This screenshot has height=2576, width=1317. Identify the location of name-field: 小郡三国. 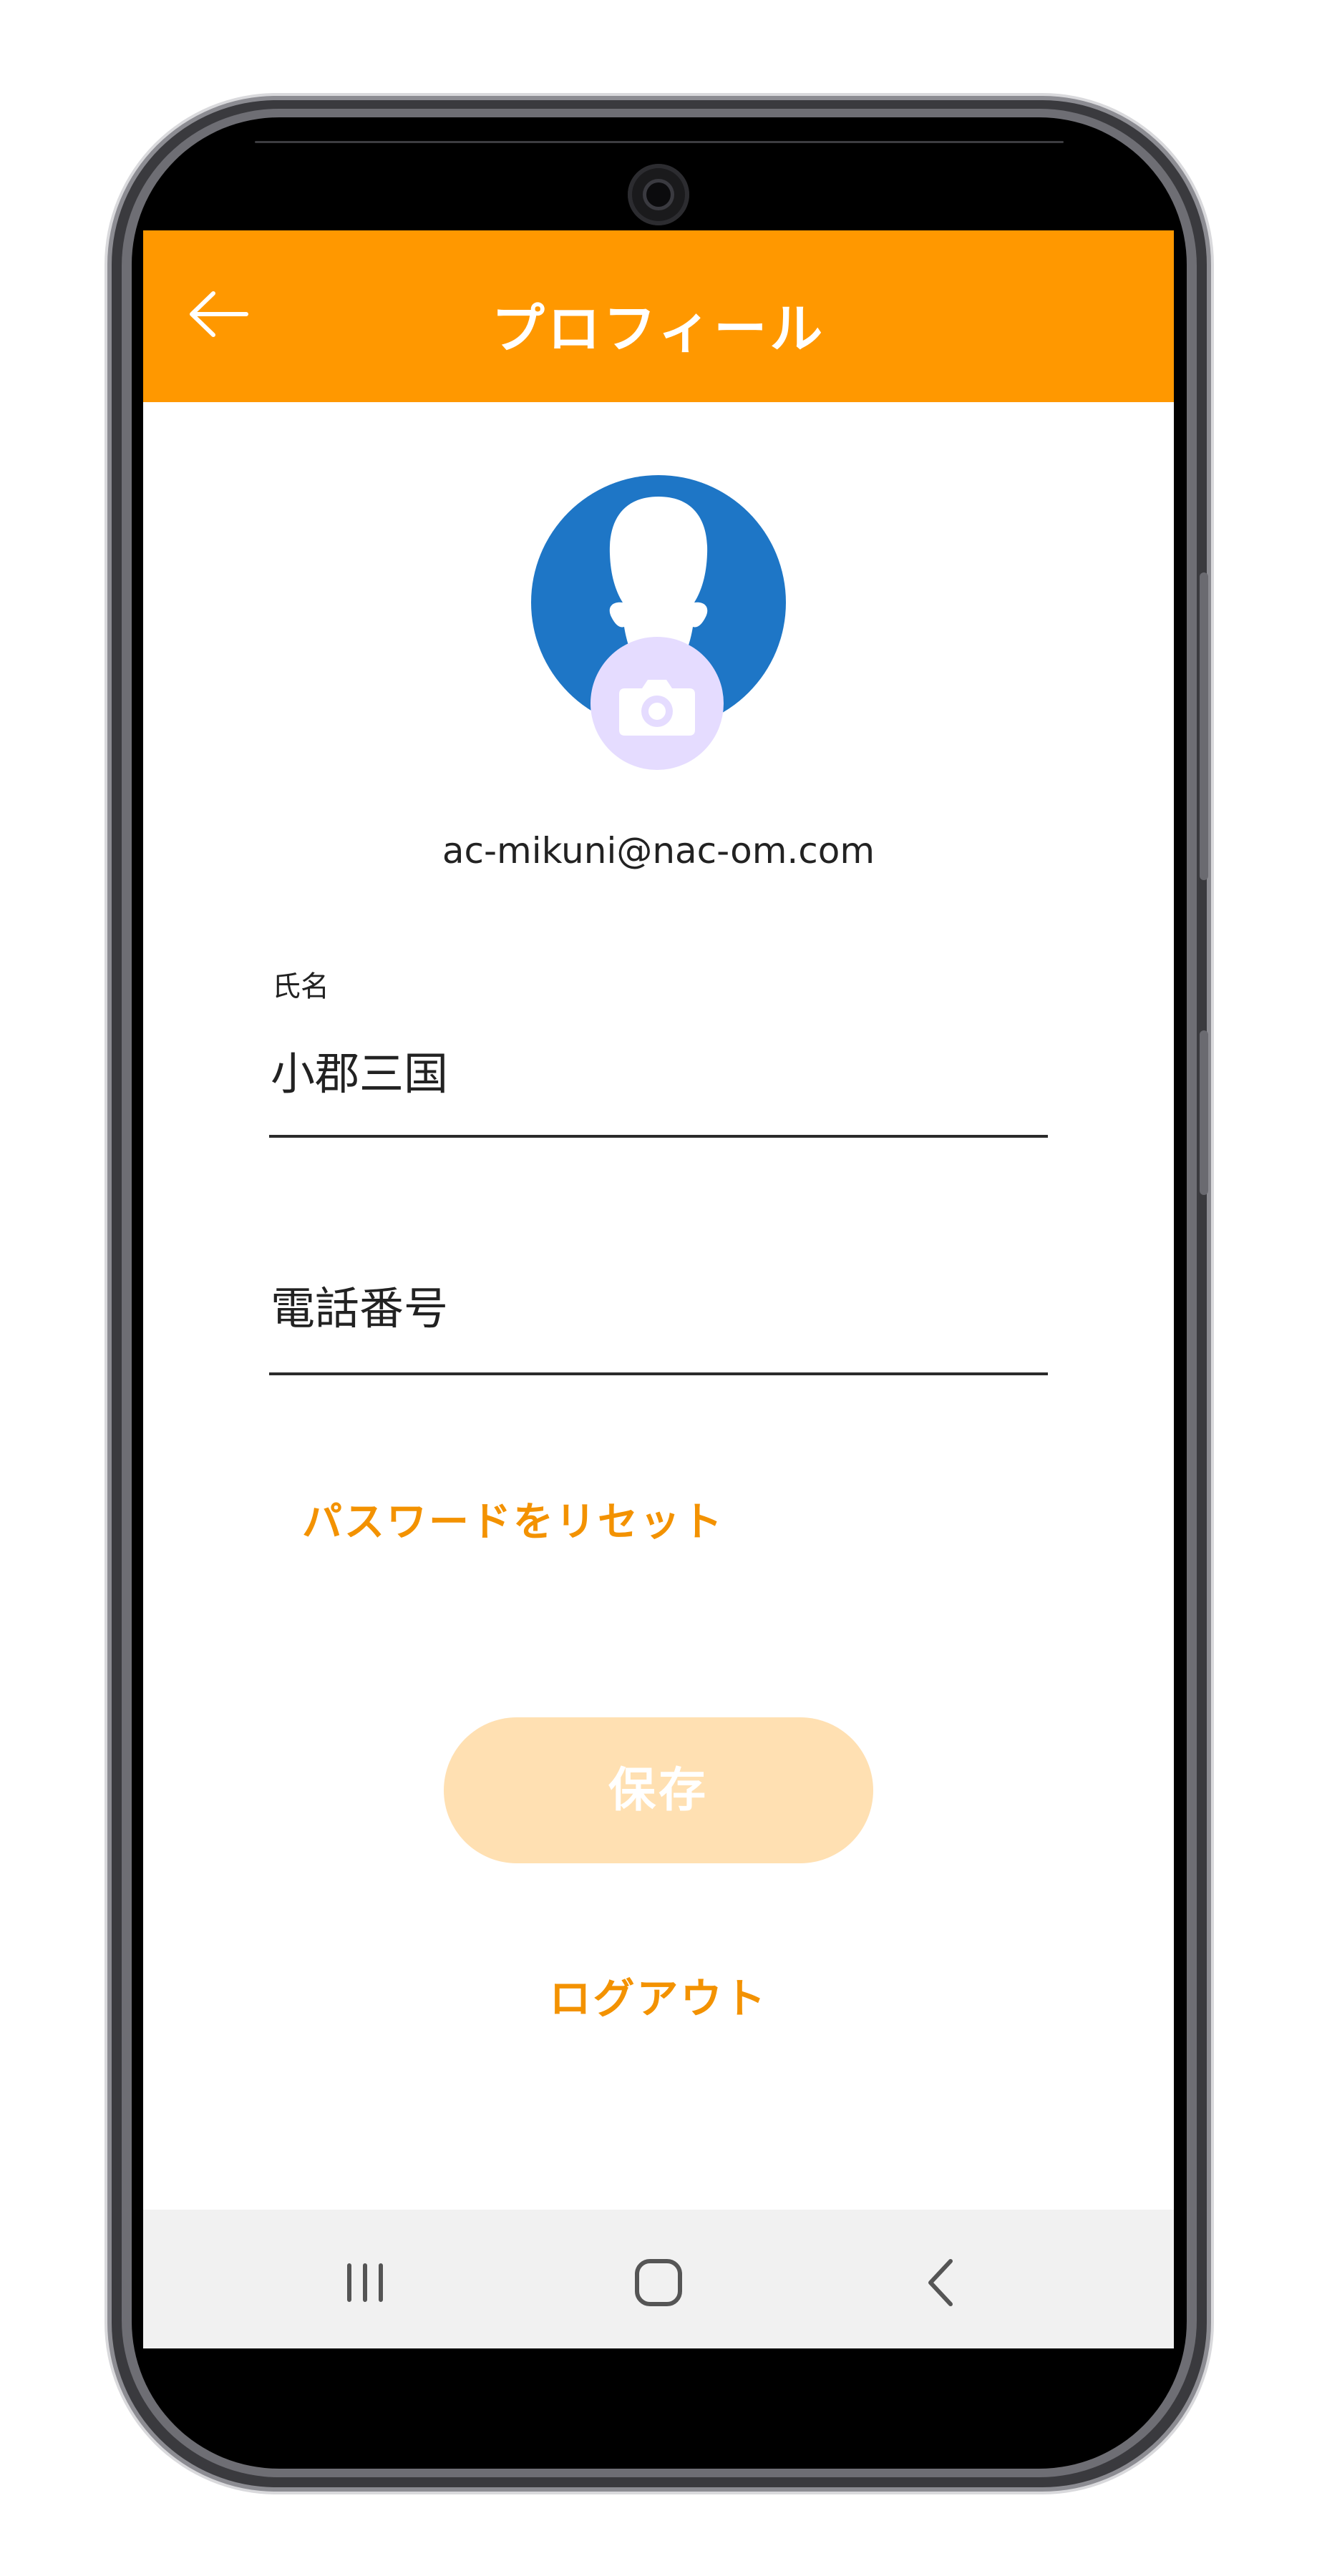
(359, 1070).